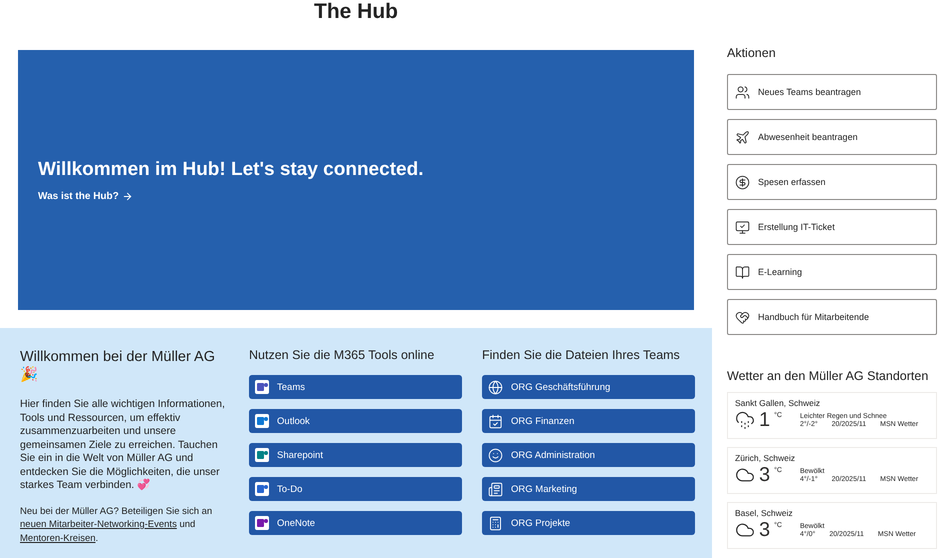  Describe the element at coordinates (496, 455) in the screenshot. I see `smile-icon` at that location.